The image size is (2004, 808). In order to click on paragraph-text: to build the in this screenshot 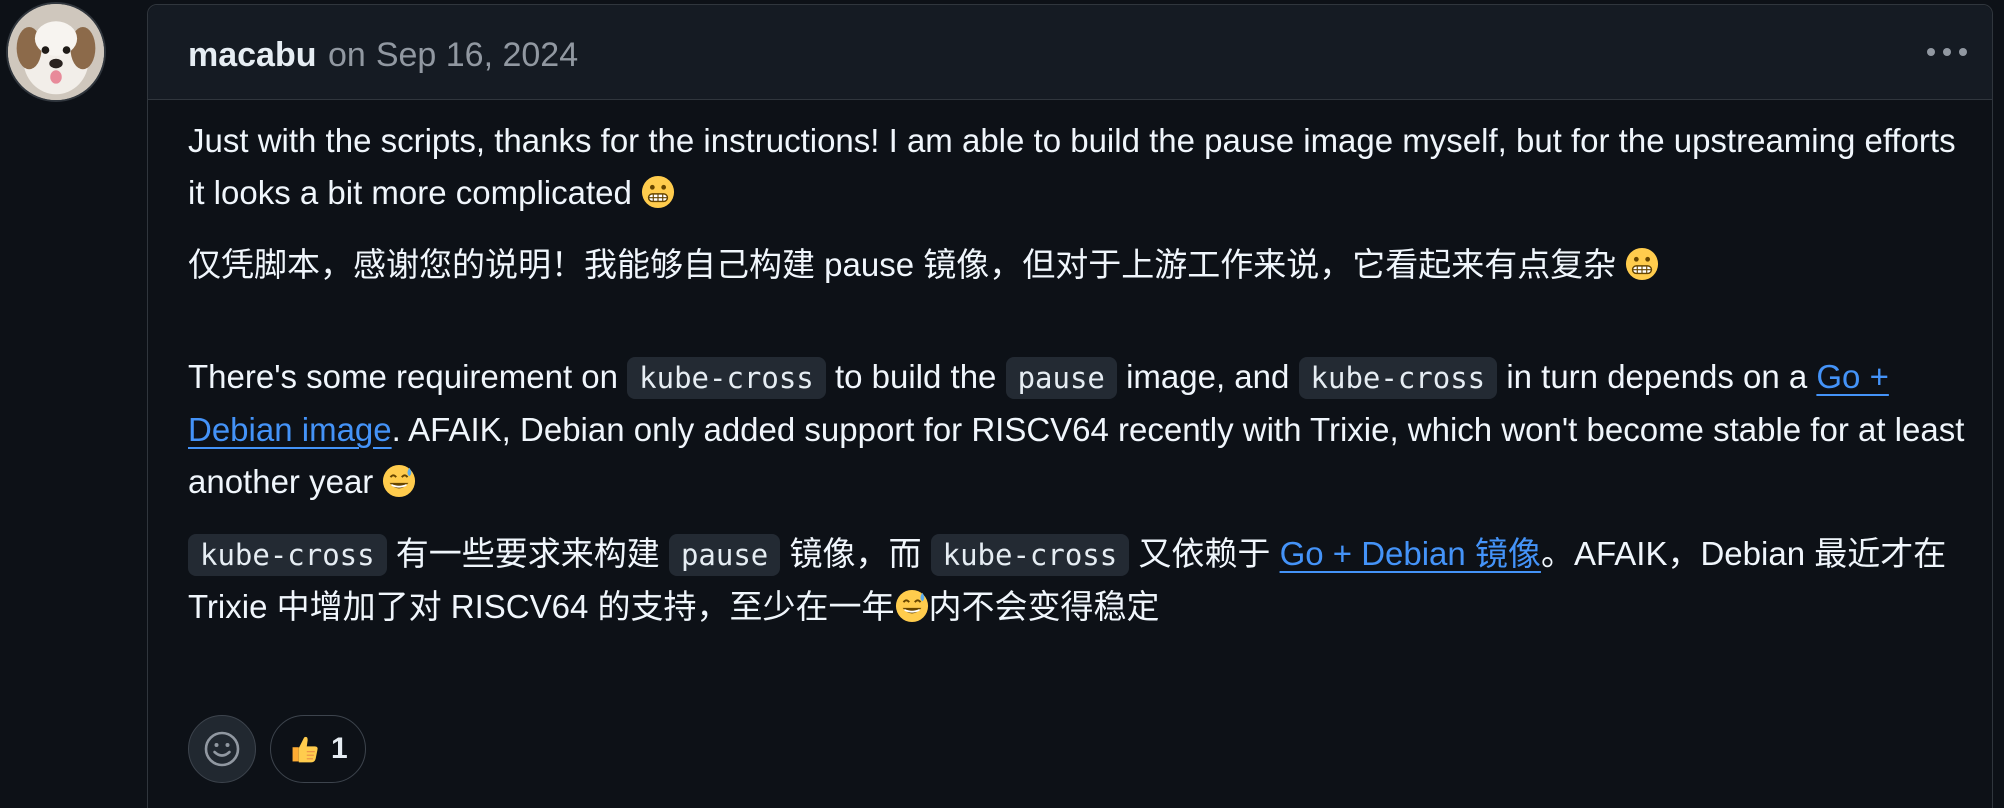, I will do `click(915, 376)`.